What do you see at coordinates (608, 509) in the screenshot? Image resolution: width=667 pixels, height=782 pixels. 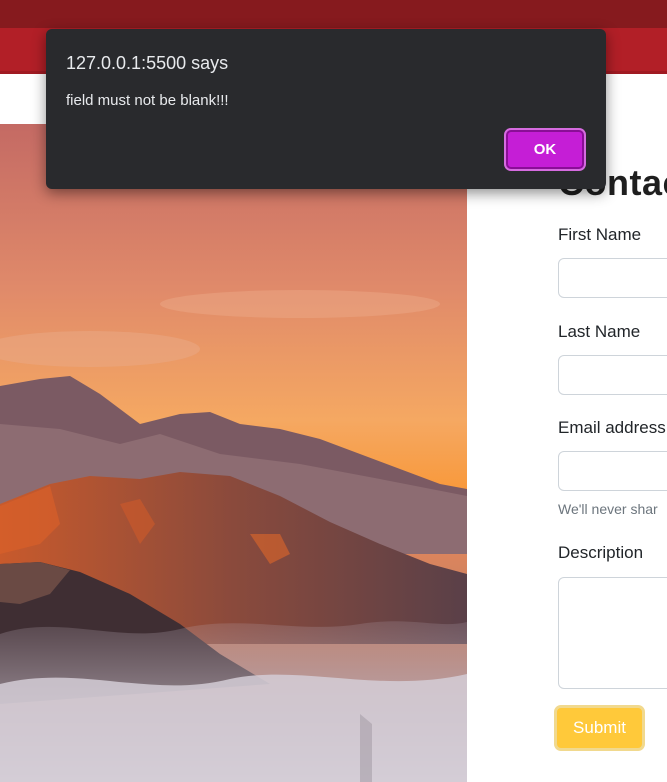 I see `email-help-text: We'll never shar` at bounding box center [608, 509].